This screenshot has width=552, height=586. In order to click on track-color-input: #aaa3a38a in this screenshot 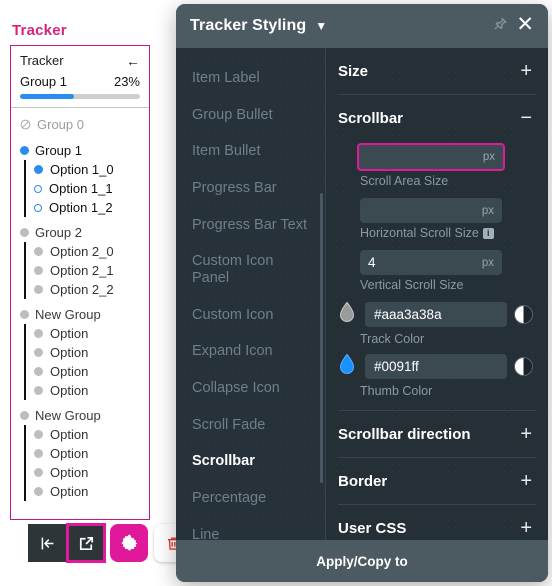, I will do `click(436, 314)`.